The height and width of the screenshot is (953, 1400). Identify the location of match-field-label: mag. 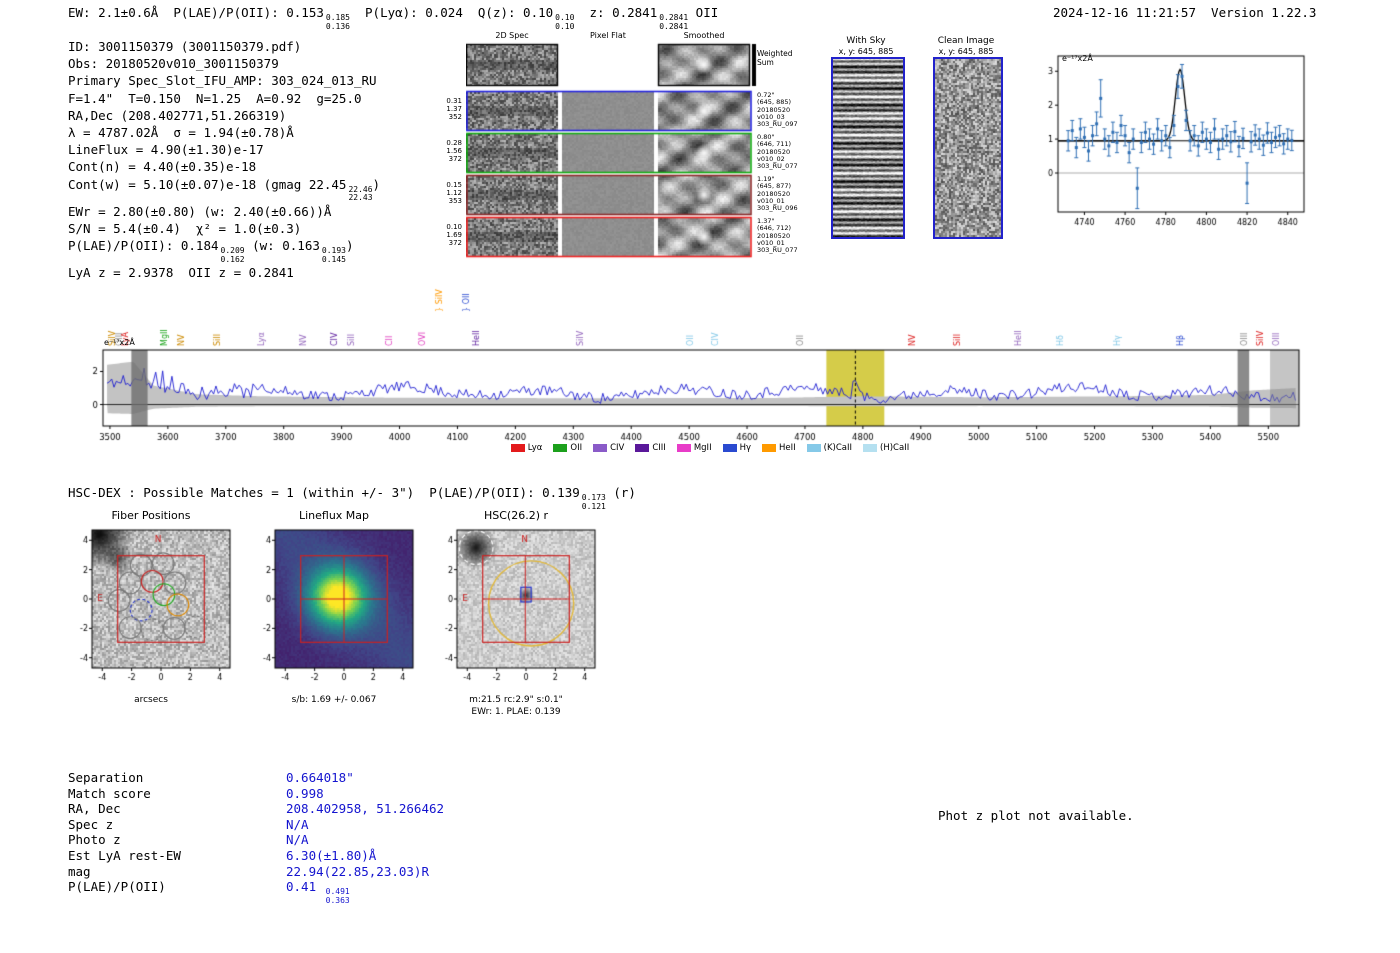
(79, 871).